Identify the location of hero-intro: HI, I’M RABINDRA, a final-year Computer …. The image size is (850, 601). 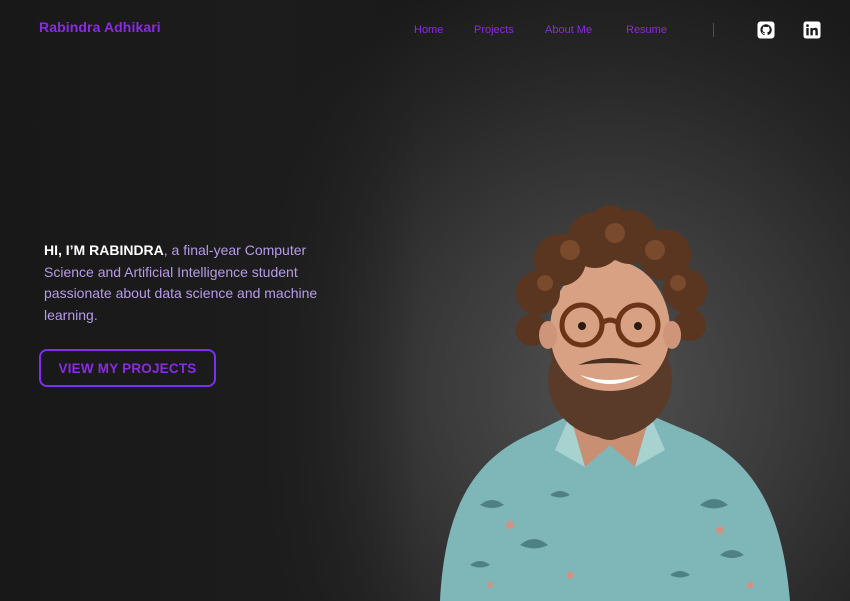
(194, 283).